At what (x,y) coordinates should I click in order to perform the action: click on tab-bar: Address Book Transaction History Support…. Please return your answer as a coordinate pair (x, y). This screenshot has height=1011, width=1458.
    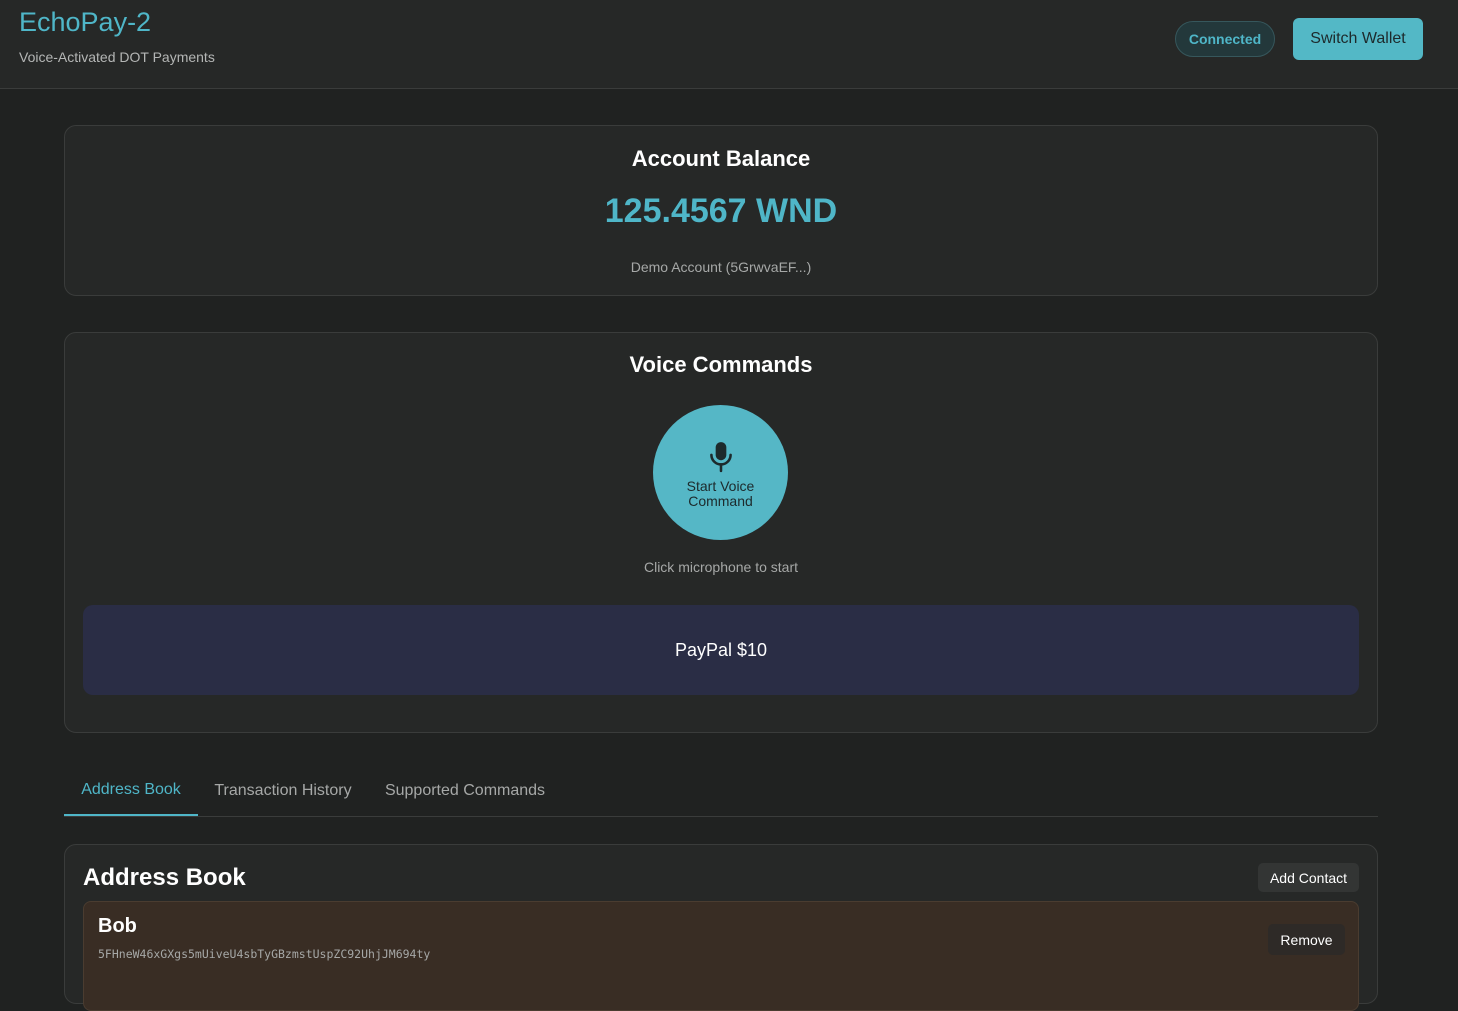
    Looking at the image, I should click on (721, 791).